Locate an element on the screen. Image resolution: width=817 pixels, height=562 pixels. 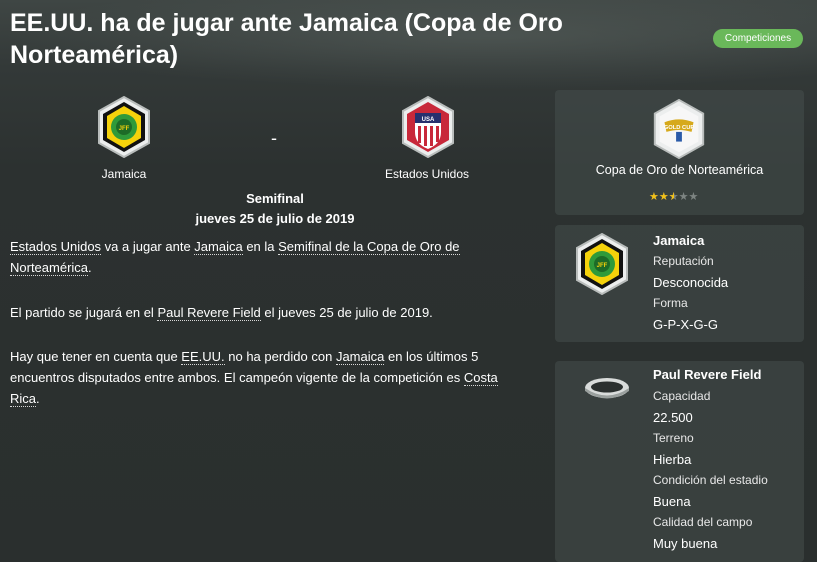
jamaica-crest-small-icon: JFF is located at coordinates (602, 264).